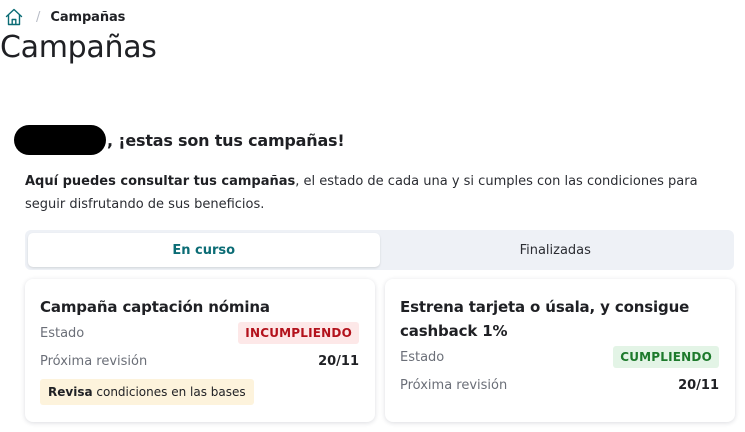 The width and height of the screenshot is (745, 432). I want to click on breadcrumb-current: Campañas, so click(88, 17).